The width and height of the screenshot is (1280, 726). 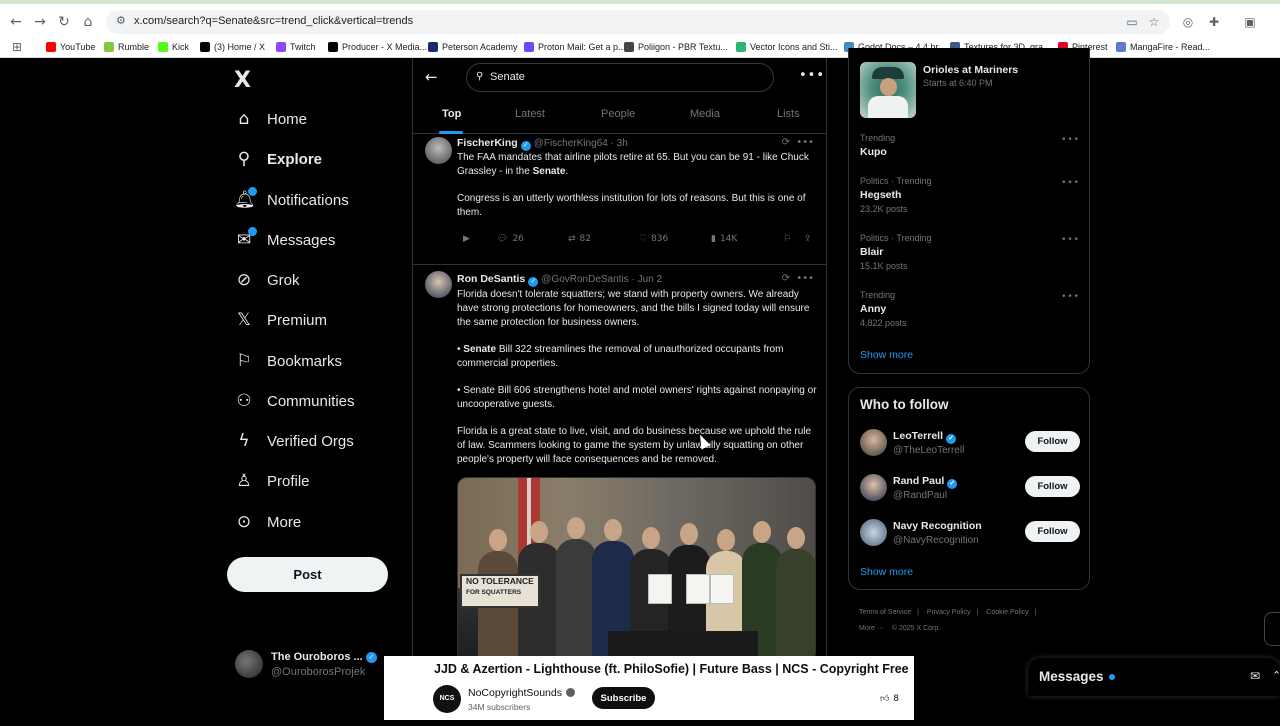 What do you see at coordinates (788, 114) in the screenshot?
I see `tab-lists: Lists` at bounding box center [788, 114].